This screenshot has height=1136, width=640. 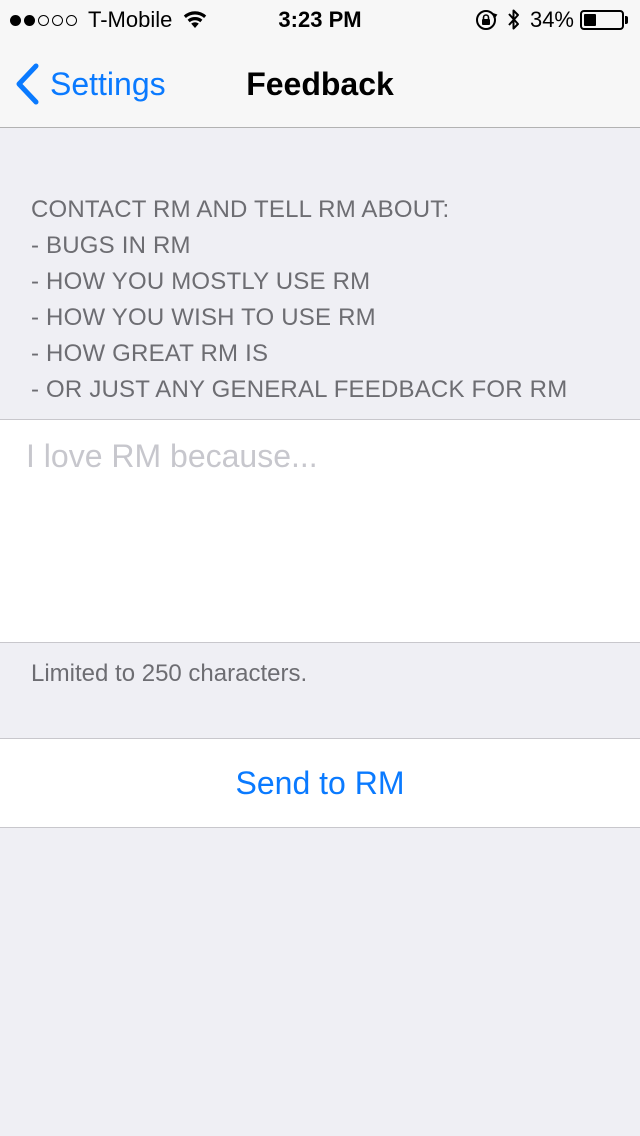 I want to click on status-bar-right: 34%, so click(x=551, y=20).